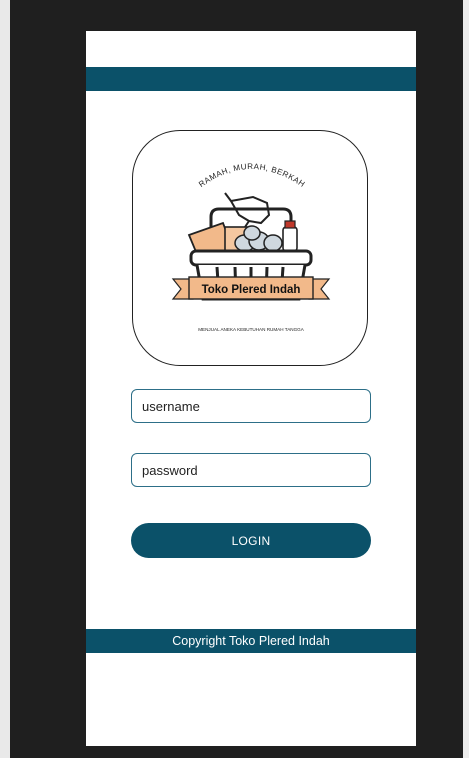 The width and height of the screenshot is (469, 758). What do you see at coordinates (251, 470) in the screenshot?
I see `password-input` at bounding box center [251, 470].